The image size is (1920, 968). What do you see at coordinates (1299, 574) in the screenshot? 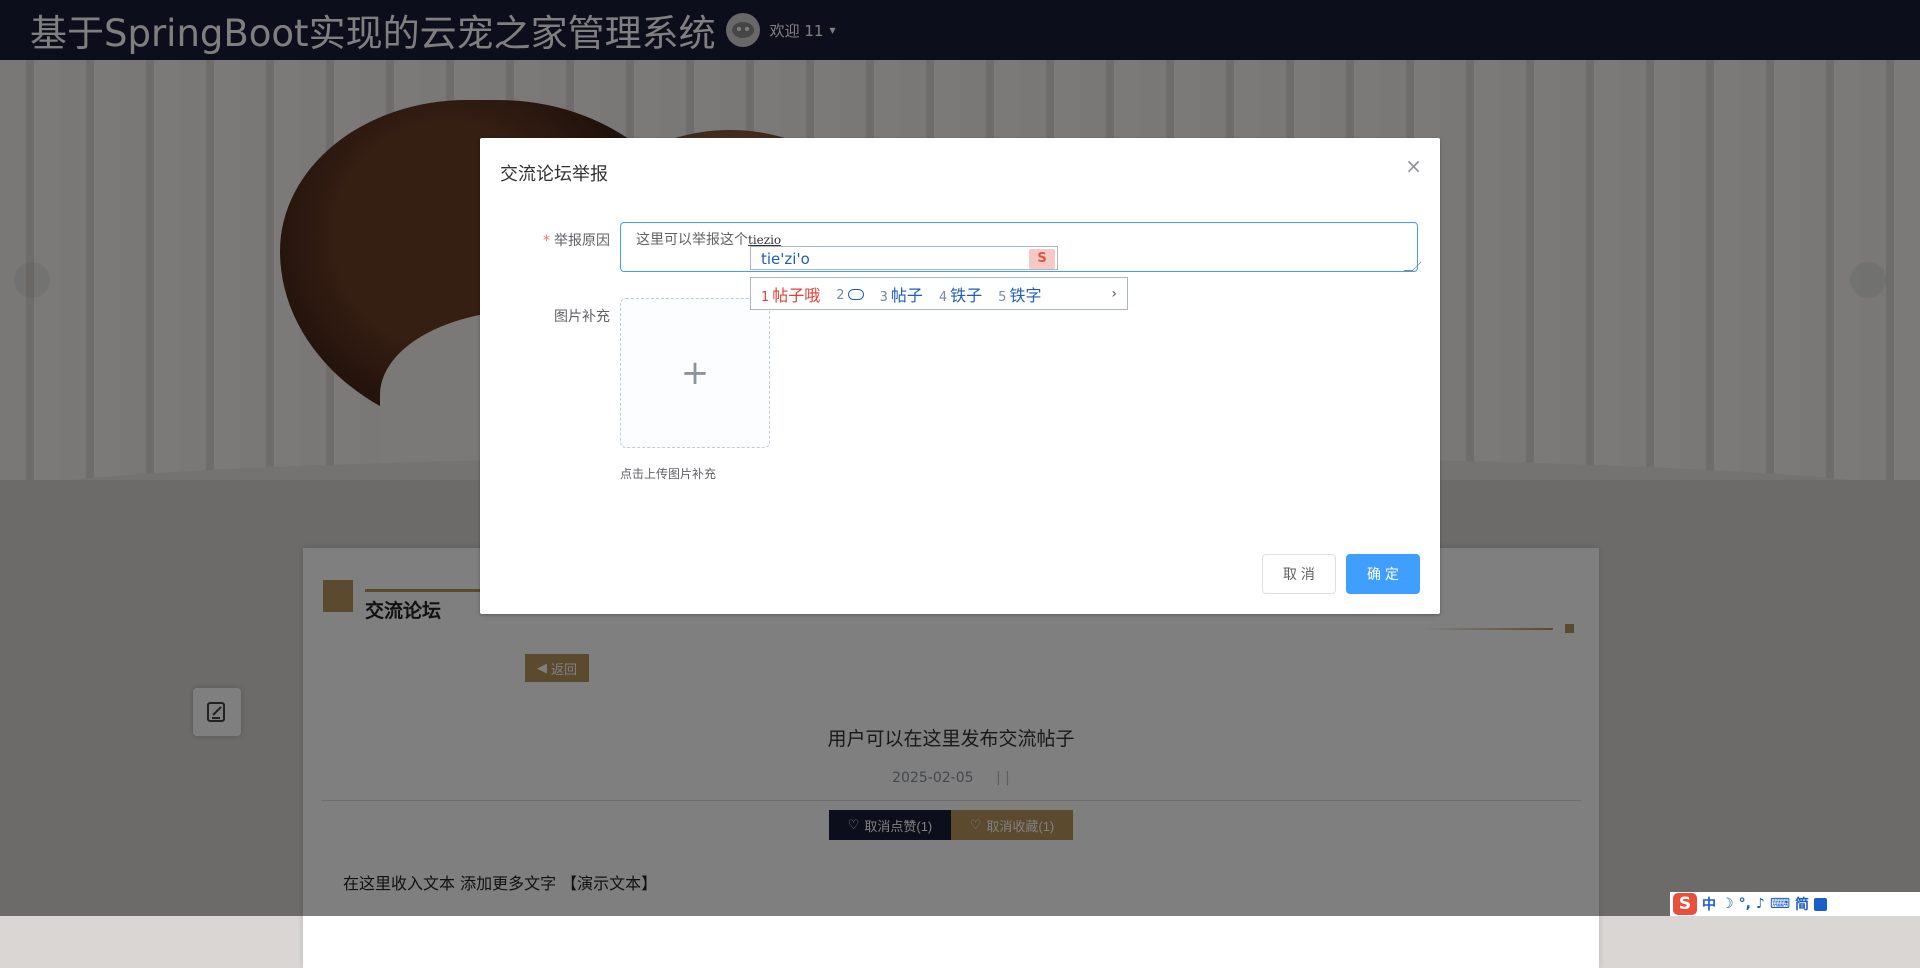
I see `cancel-button: 取 消` at bounding box center [1299, 574].